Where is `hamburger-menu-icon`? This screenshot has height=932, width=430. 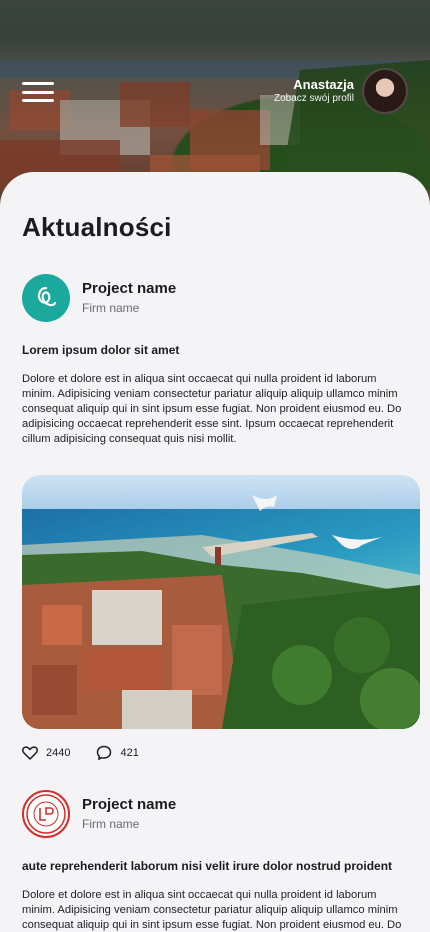 hamburger-menu-icon is located at coordinates (38, 92).